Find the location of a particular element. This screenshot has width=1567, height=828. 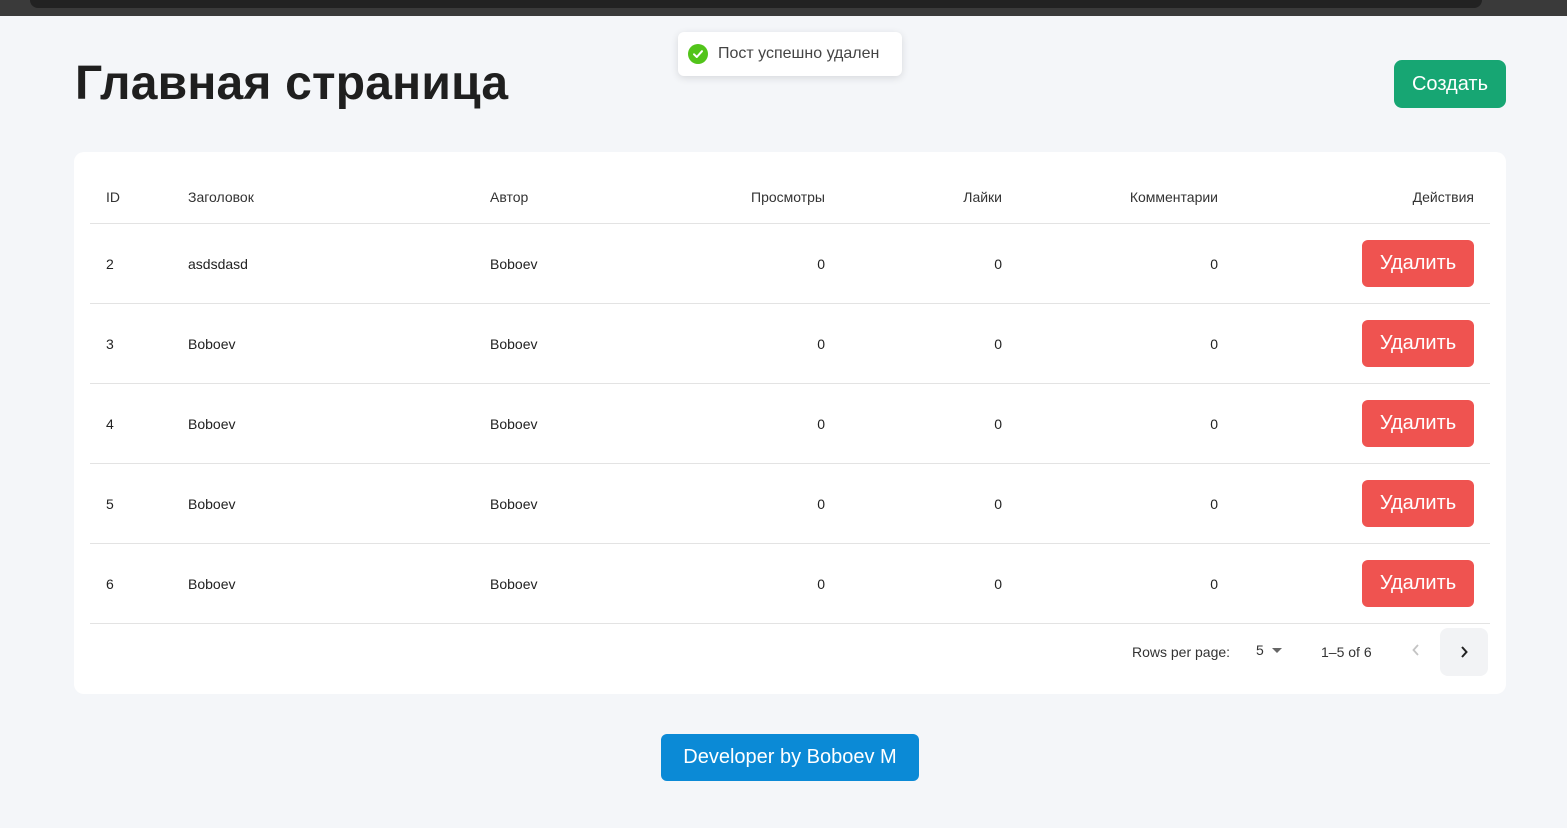

table-row: 5 Boboev Boboev 0 0 0 Удалить is located at coordinates (790, 504).